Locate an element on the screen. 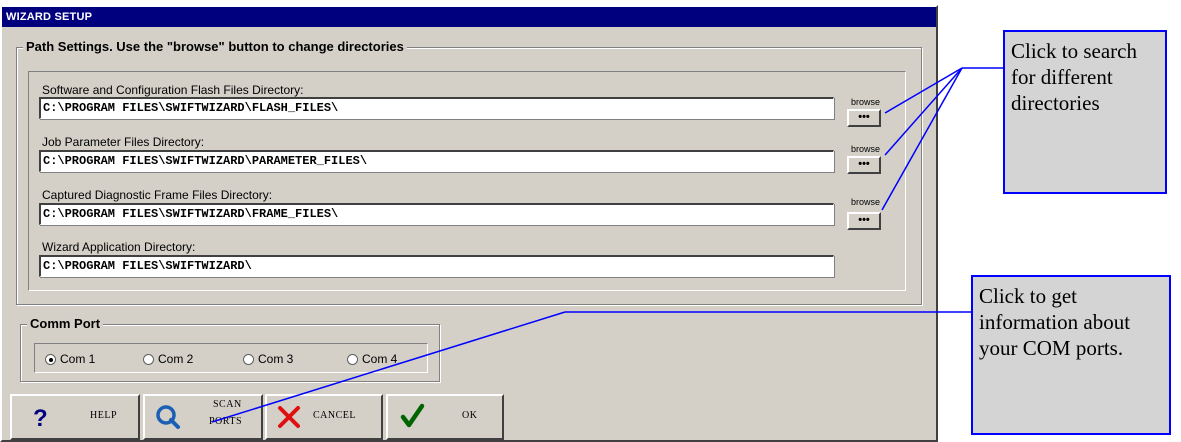 The height and width of the screenshot is (442, 1181). cancel-button: CANCEL is located at coordinates (324, 417).